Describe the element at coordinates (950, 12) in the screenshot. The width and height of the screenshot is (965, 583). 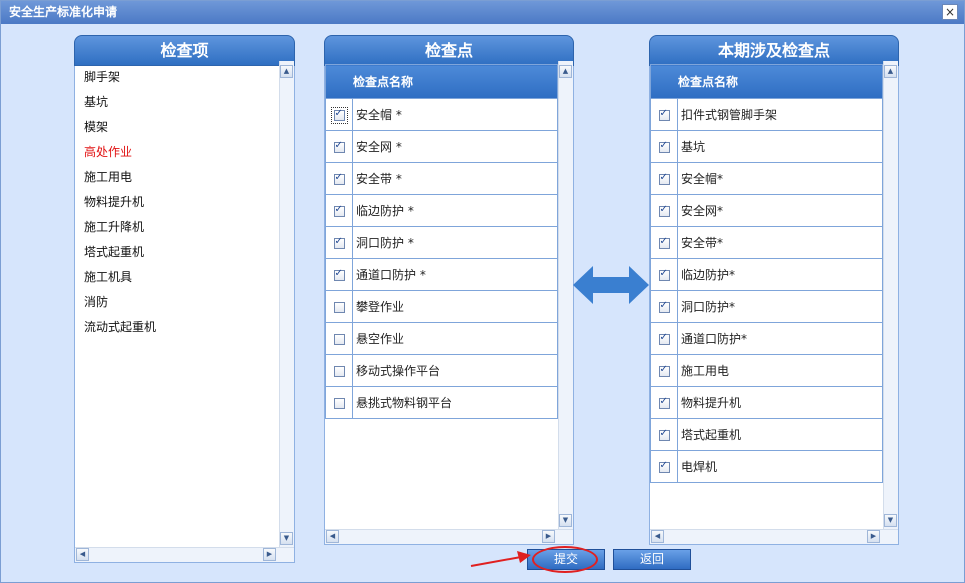
I see `close-icon: ×` at that location.